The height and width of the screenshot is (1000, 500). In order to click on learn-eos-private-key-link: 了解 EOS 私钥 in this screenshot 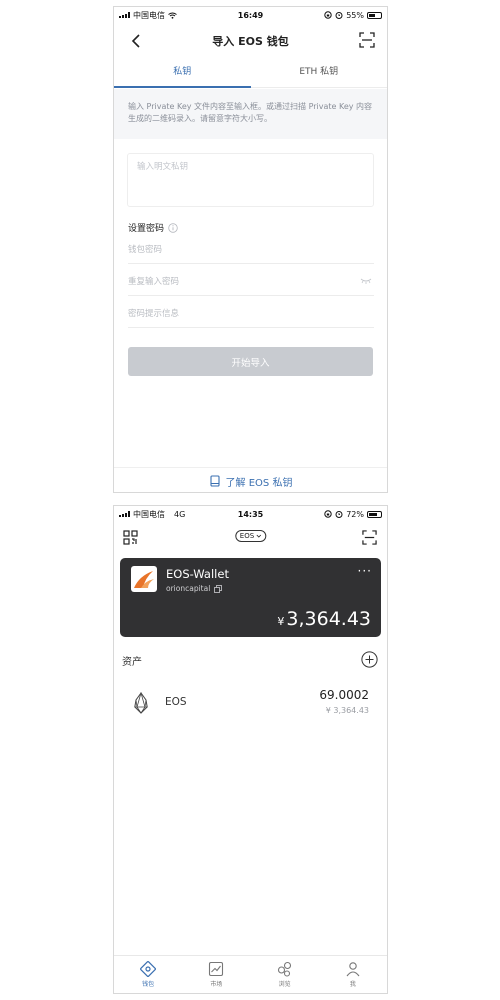, I will do `click(250, 479)`.